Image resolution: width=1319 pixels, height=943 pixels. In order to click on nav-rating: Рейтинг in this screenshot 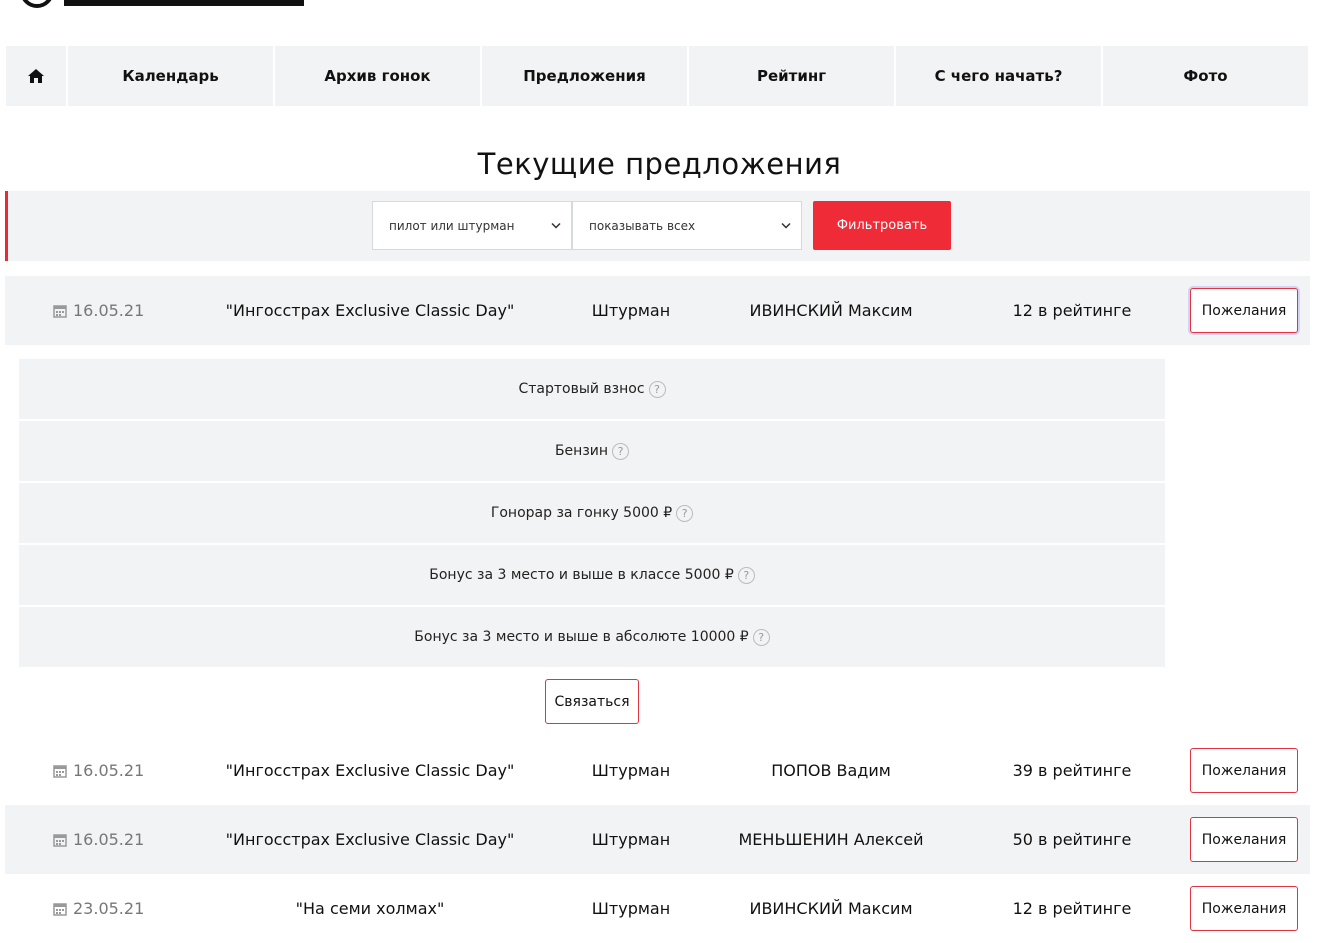, I will do `click(791, 76)`.